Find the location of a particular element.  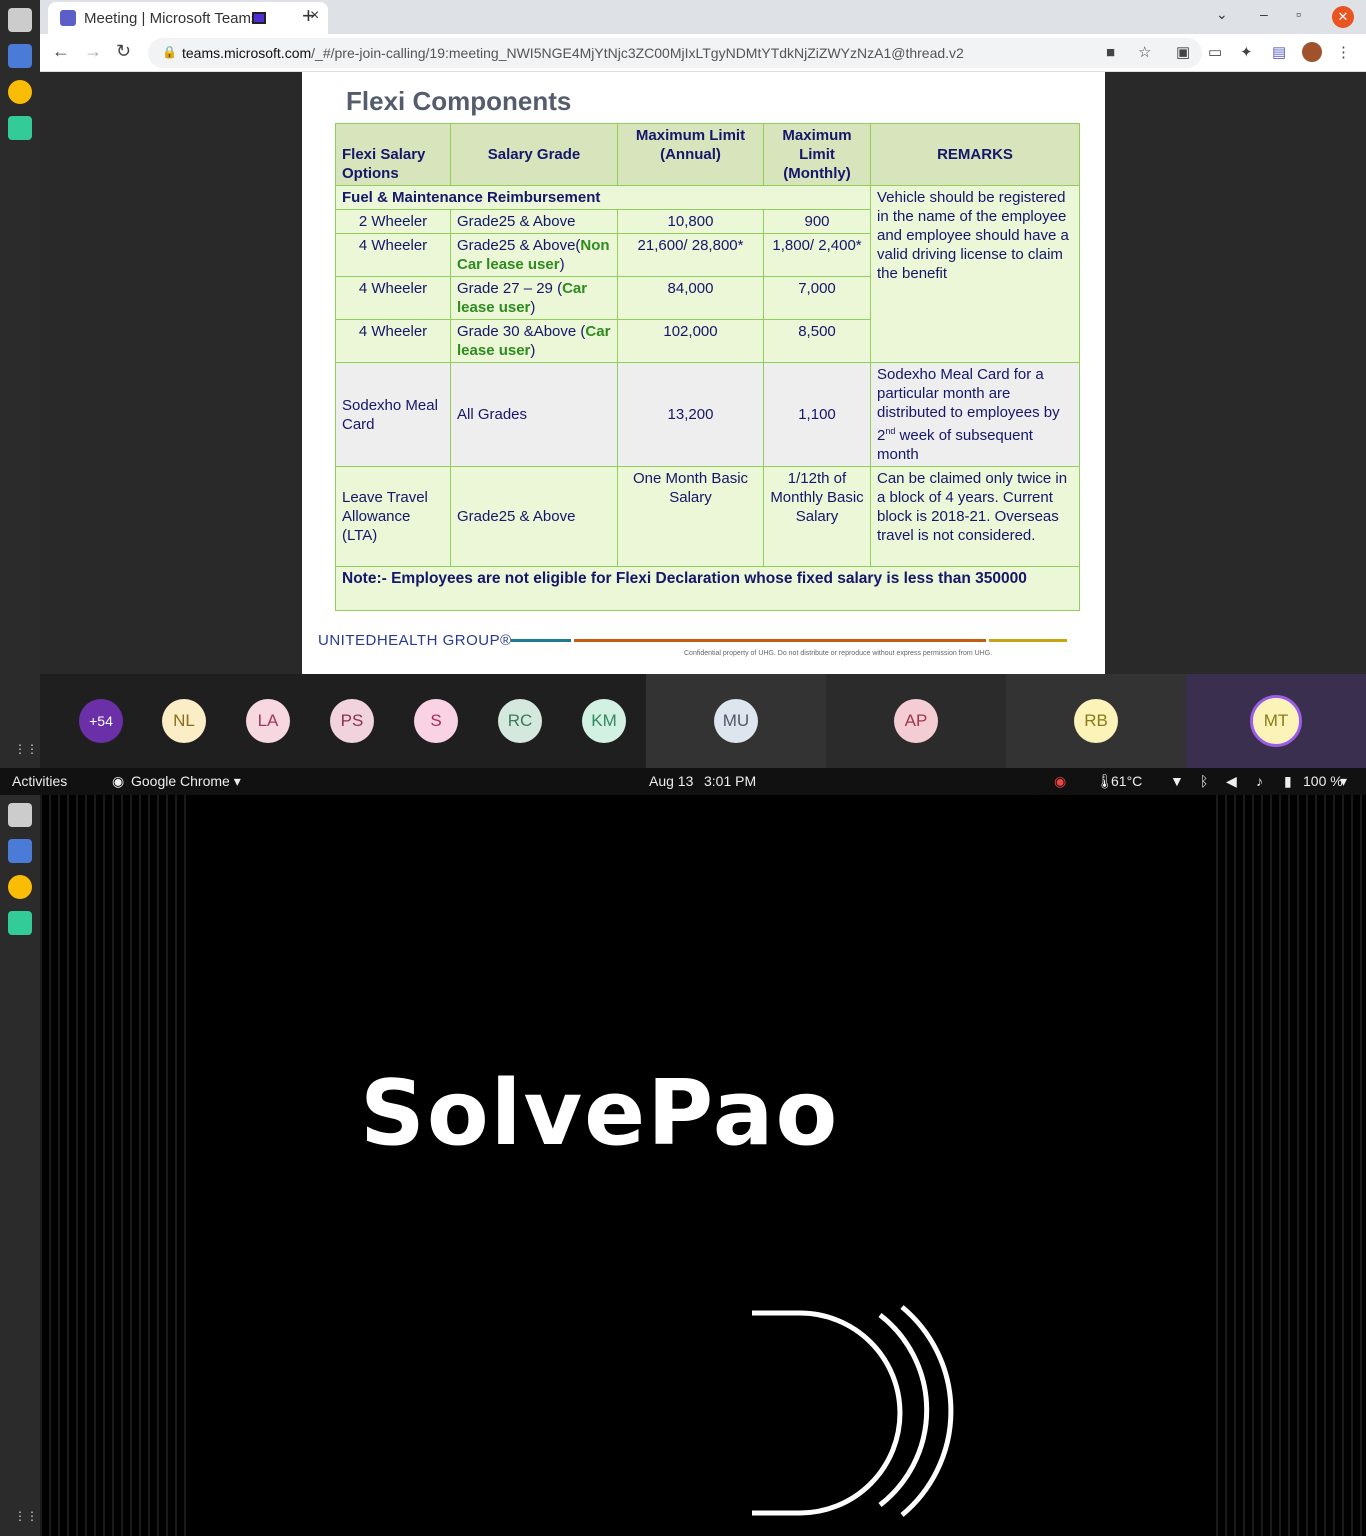

header-monthly: Maximum Limit (Monthly) is located at coordinates (817, 154).